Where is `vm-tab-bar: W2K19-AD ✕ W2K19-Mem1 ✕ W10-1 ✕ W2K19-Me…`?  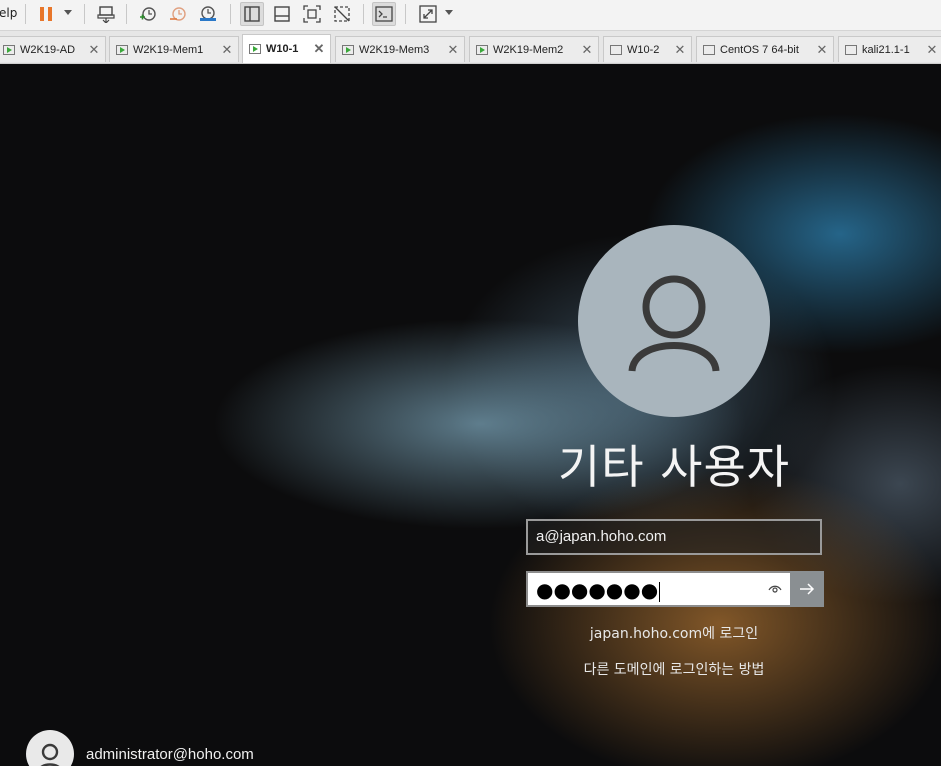 vm-tab-bar: W2K19-AD ✕ W2K19-Mem1 ✕ W10-1 ✕ W2K19-Me… is located at coordinates (470, 47).